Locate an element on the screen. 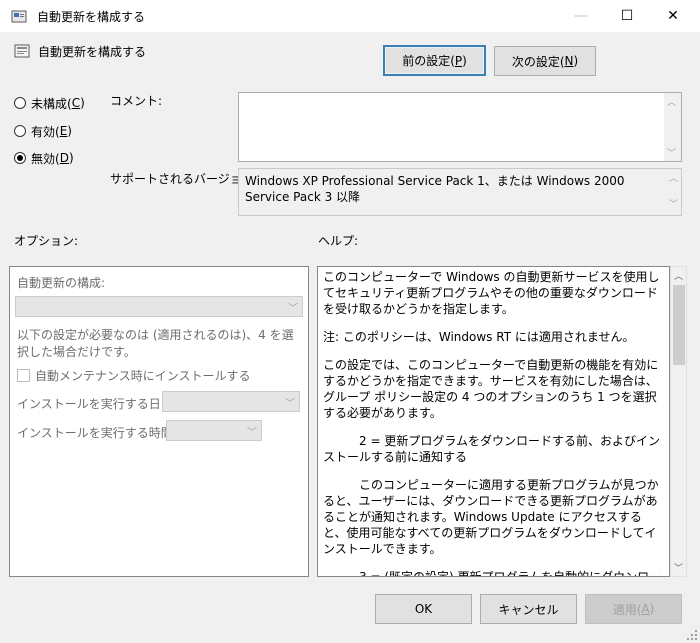 The height and width of the screenshot is (643, 700). install-day-dropdown: ﹀ is located at coordinates (231, 401).